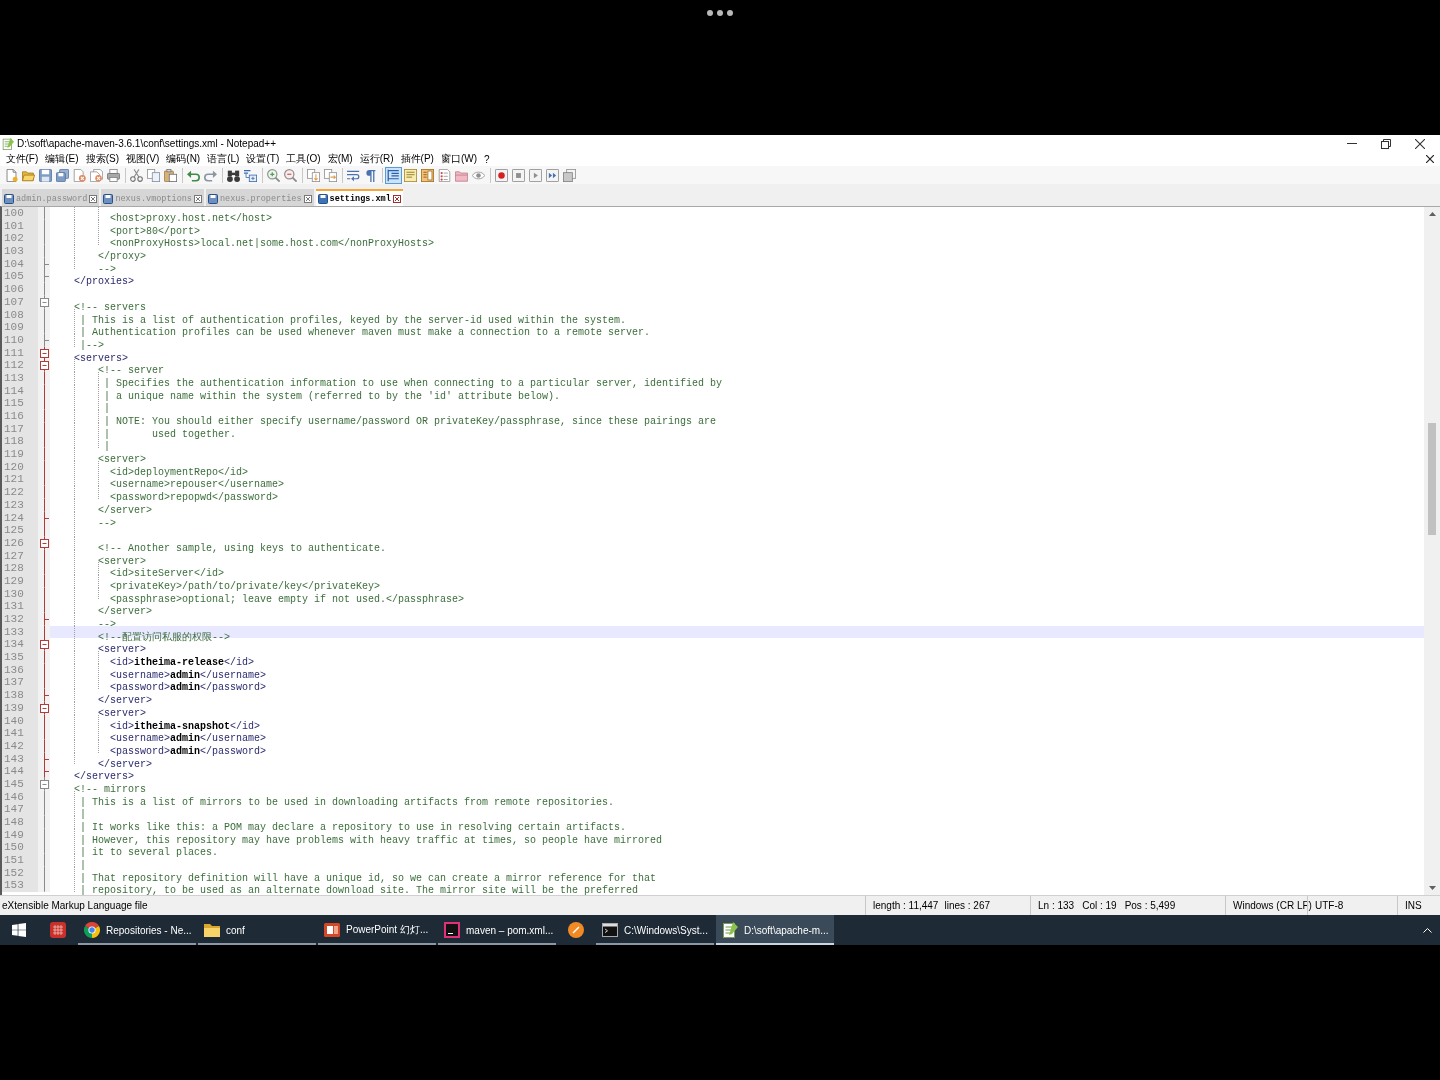 This screenshot has height=1080, width=1440. What do you see at coordinates (730, 930) in the screenshot?
I see `notepad-icon` at bounding box center [730, 930].